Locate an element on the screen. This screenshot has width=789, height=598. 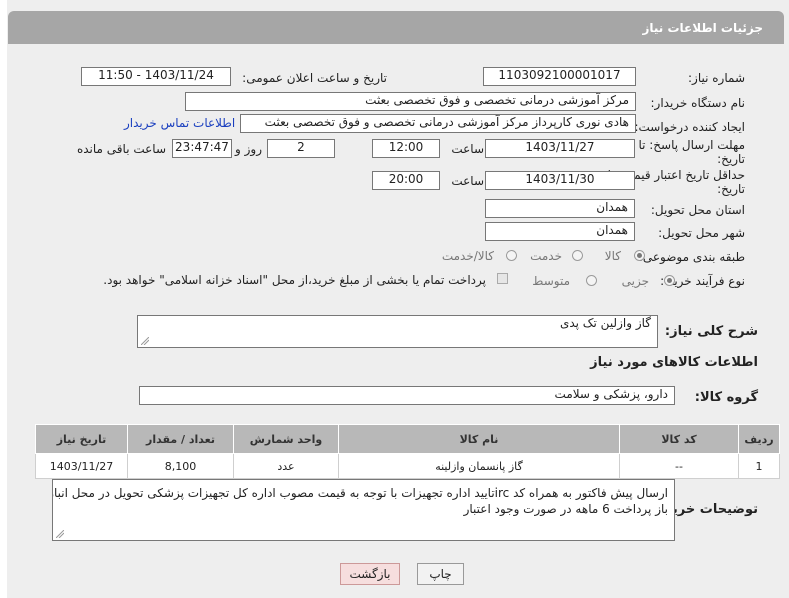
cell-need-date: 1403/11/27 is located at coordinates (81, 466).